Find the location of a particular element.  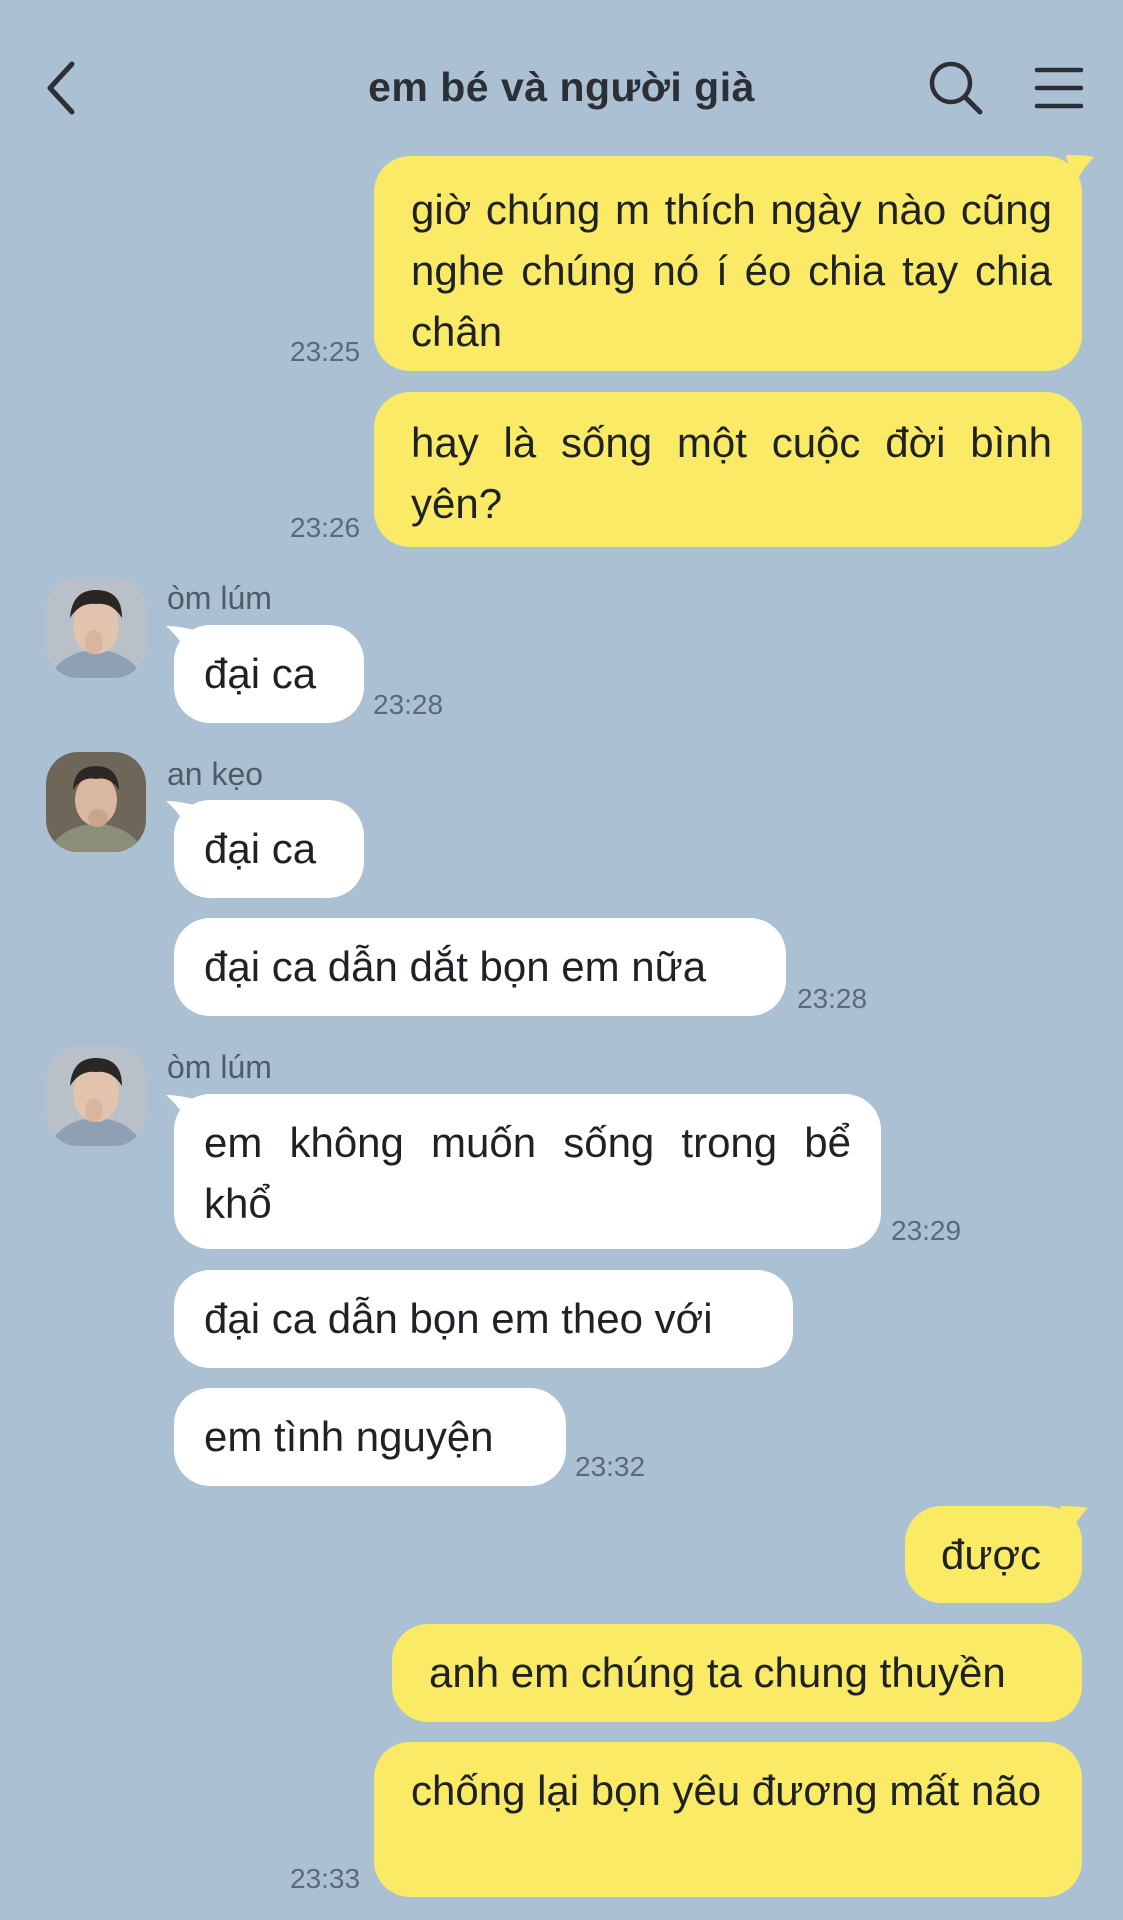

message-bubble-incoming: đại ca dẫn dắt bọn em nữa is located at coordinates (480, 967).